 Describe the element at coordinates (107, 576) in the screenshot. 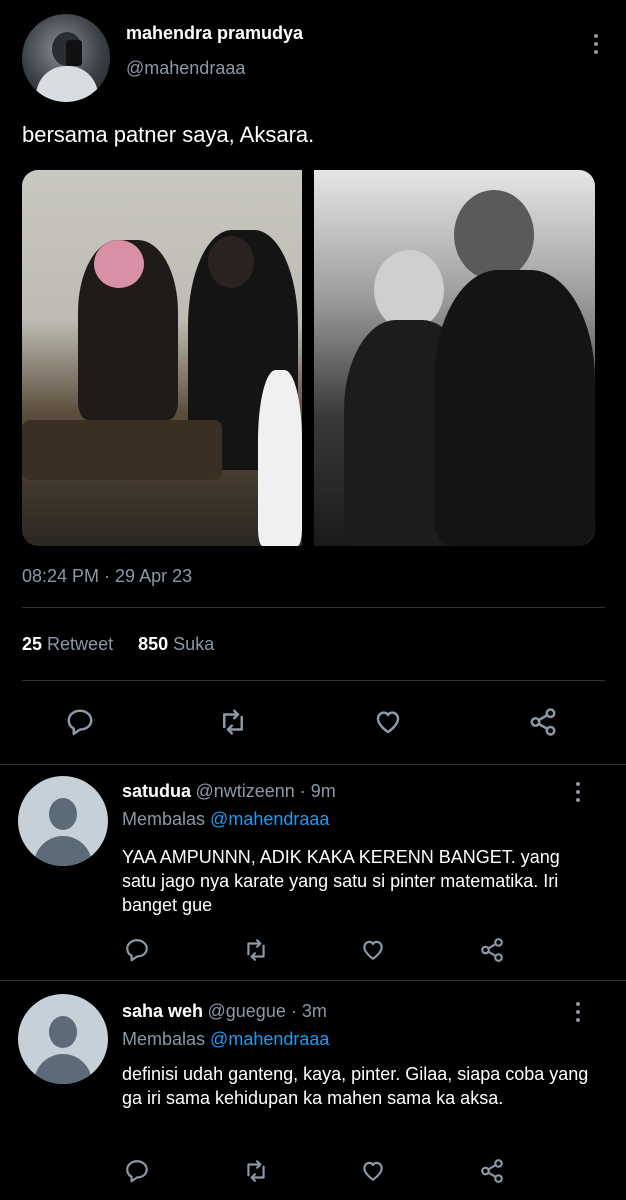

I see `tweet-timestamp: 08:24 PM · 29 Apr 23` at that location.